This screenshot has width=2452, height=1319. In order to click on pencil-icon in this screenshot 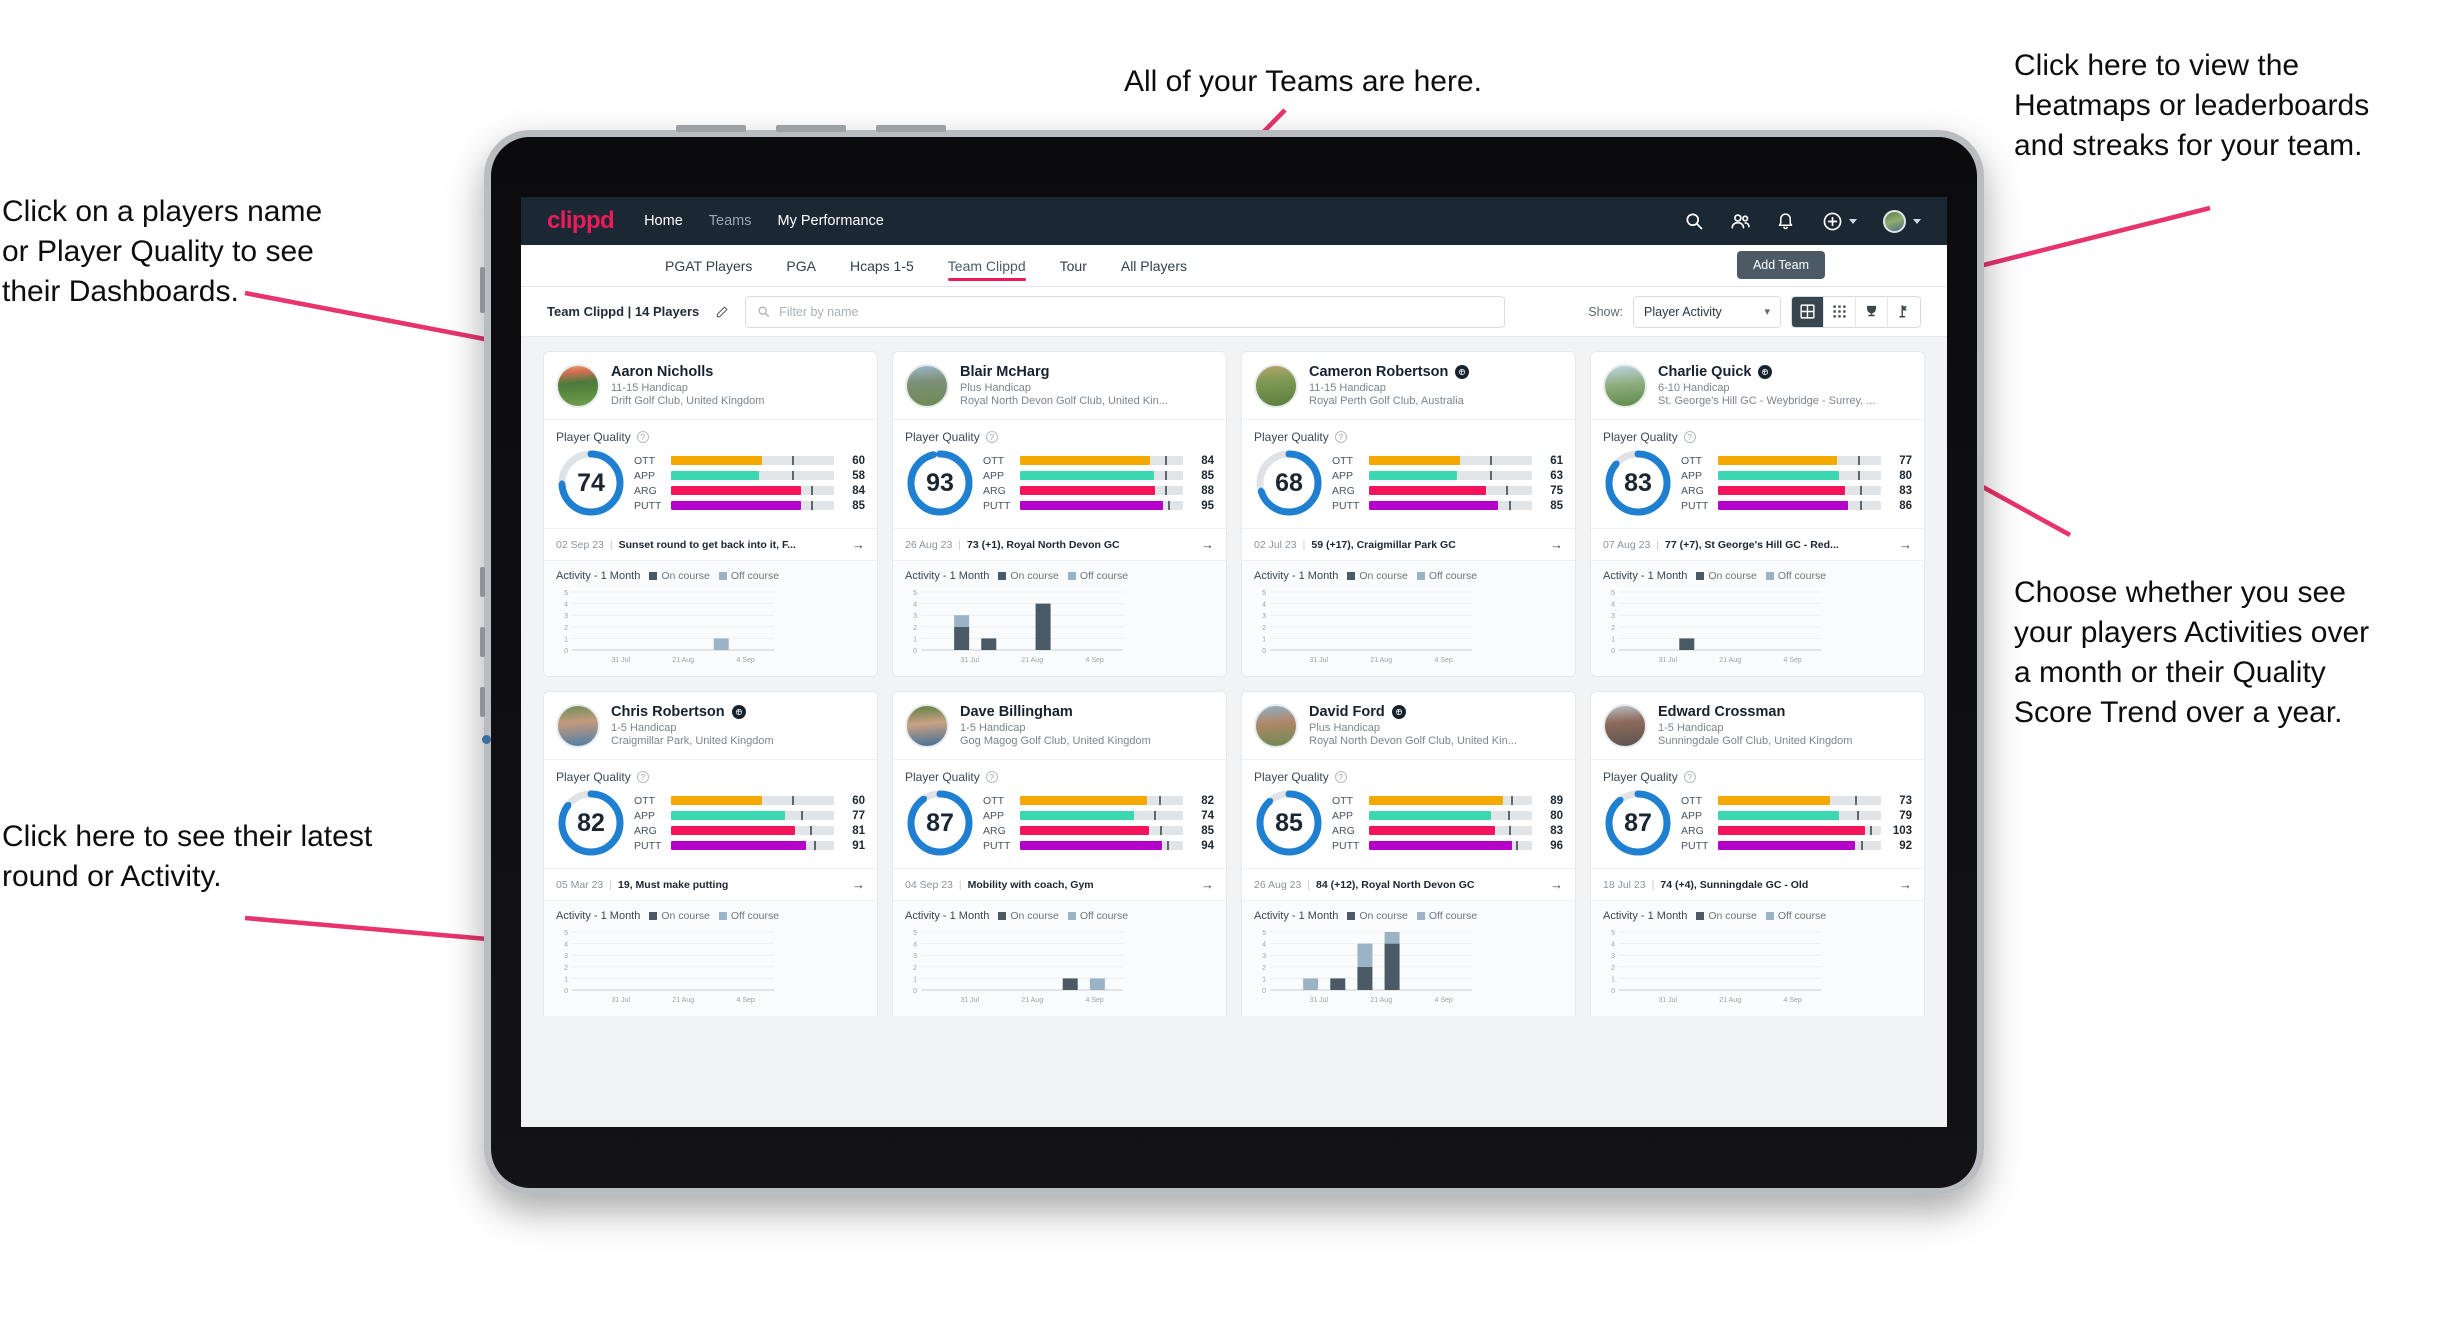, I will do `click(722, 312)`.